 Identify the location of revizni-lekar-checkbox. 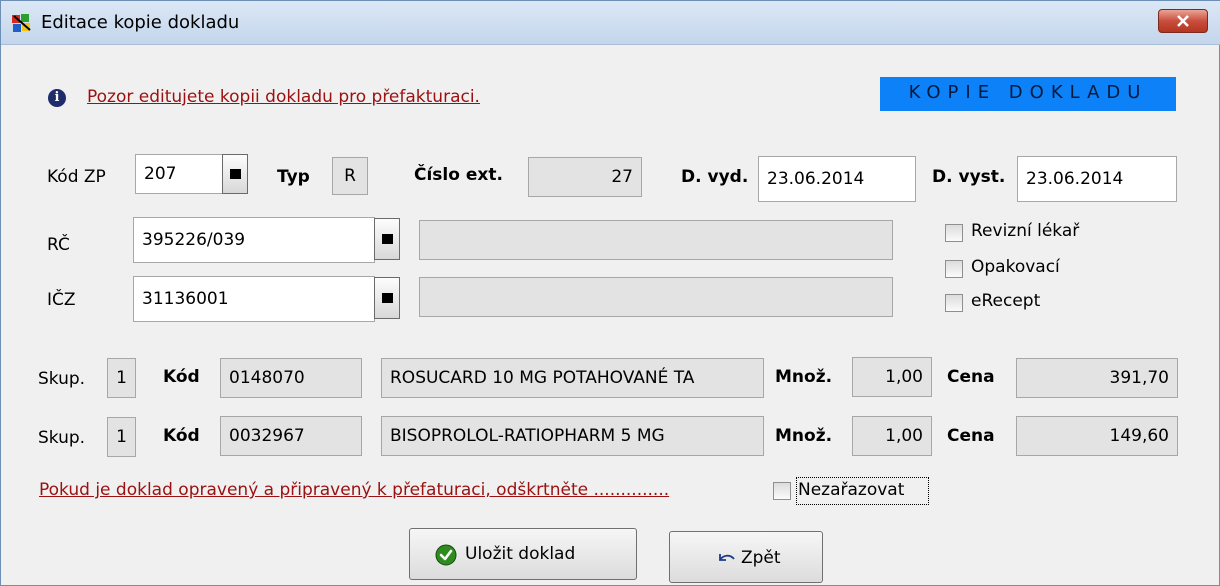
(954, 233).